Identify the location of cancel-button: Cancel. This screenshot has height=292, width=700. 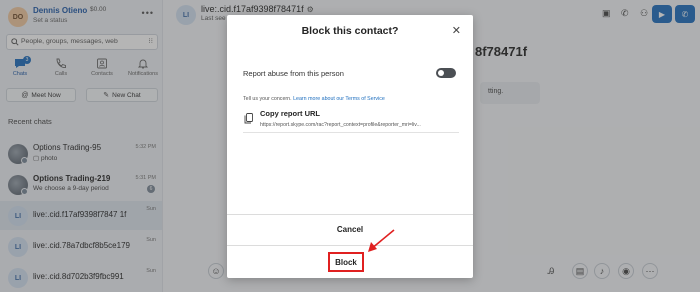
(350, 230).